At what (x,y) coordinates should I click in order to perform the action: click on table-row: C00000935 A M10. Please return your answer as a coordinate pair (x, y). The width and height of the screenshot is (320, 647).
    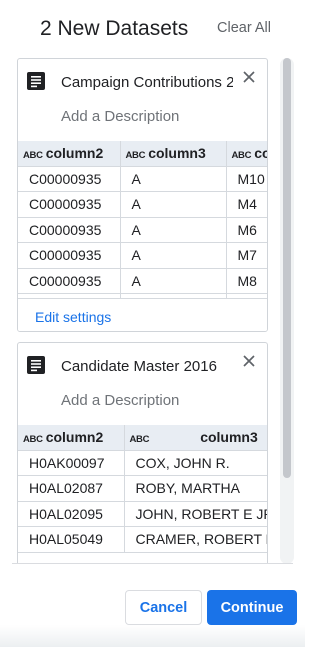
    Looking at the image, I should click on (142, 179).